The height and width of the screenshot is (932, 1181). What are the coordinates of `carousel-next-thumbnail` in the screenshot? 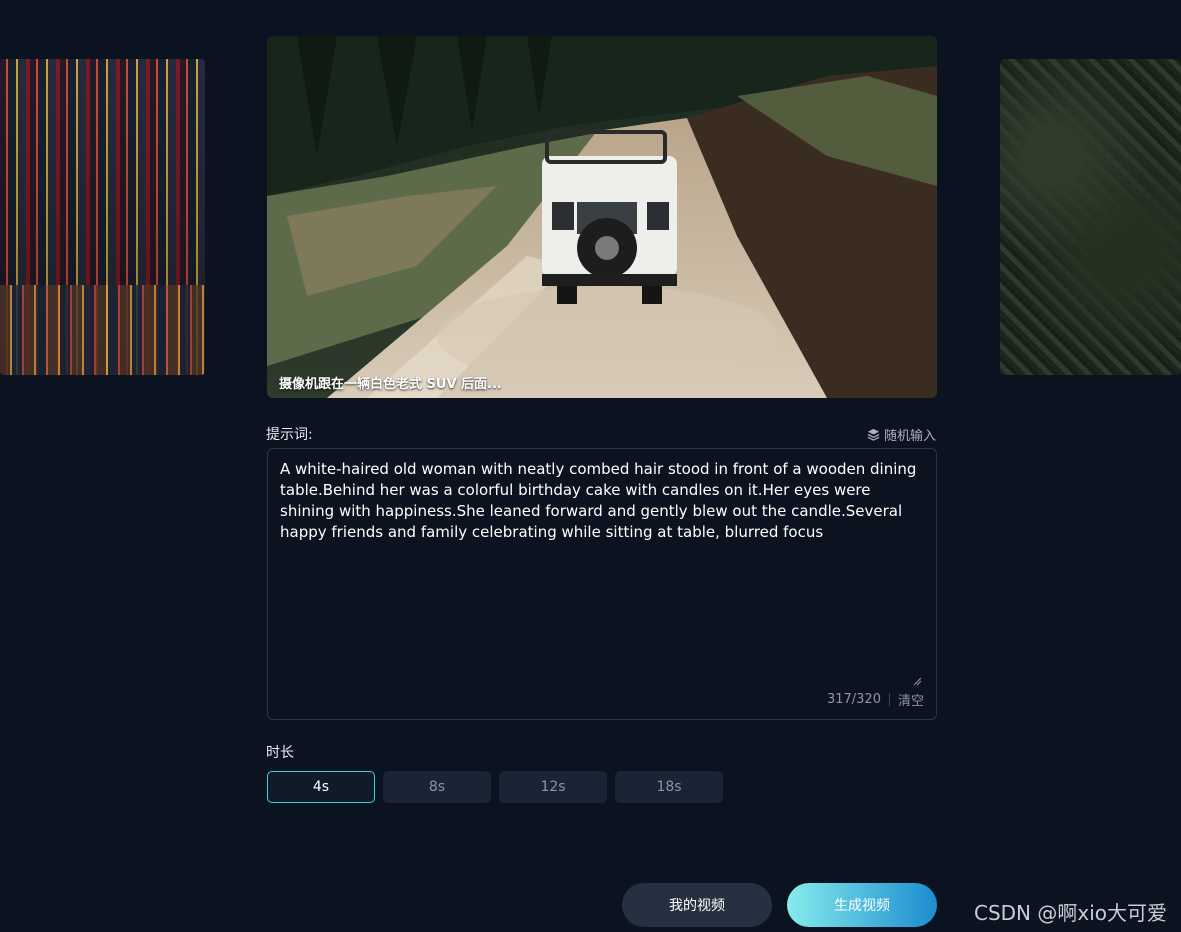 It's located at (1090, 217).